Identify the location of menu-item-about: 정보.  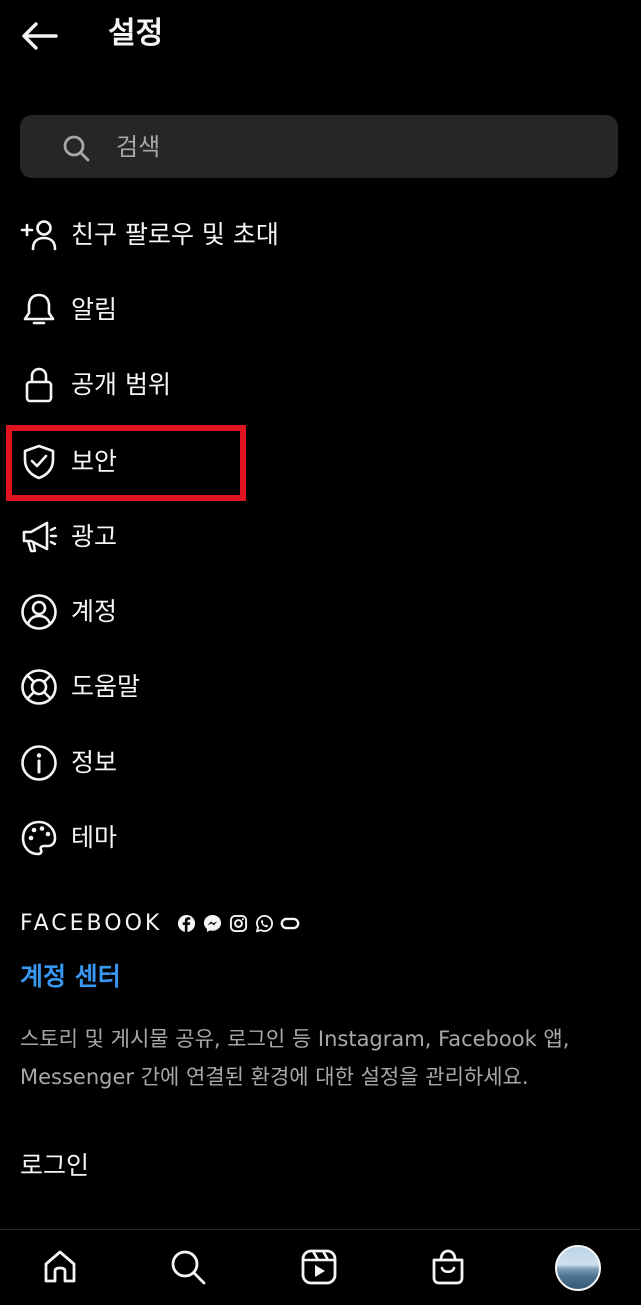
(320, 763).